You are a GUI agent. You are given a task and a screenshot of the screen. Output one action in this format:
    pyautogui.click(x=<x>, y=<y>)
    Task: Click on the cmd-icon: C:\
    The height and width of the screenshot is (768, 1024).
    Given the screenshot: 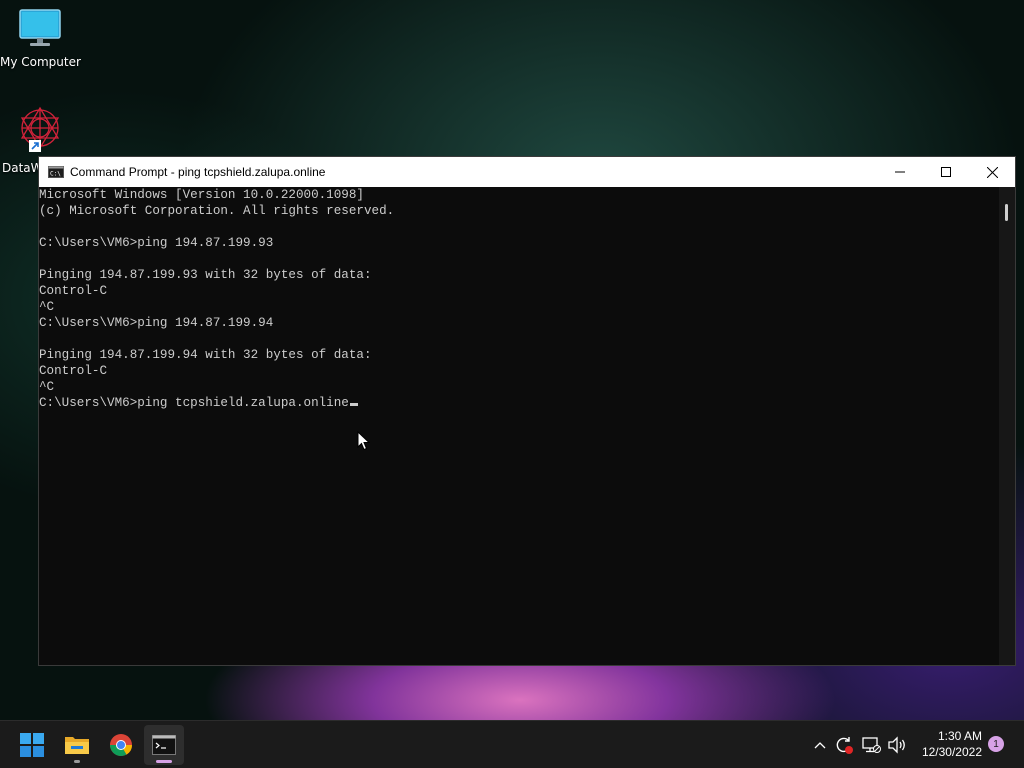 What is the action you would take?
    pyautogui.click(x=56, y=172)
    